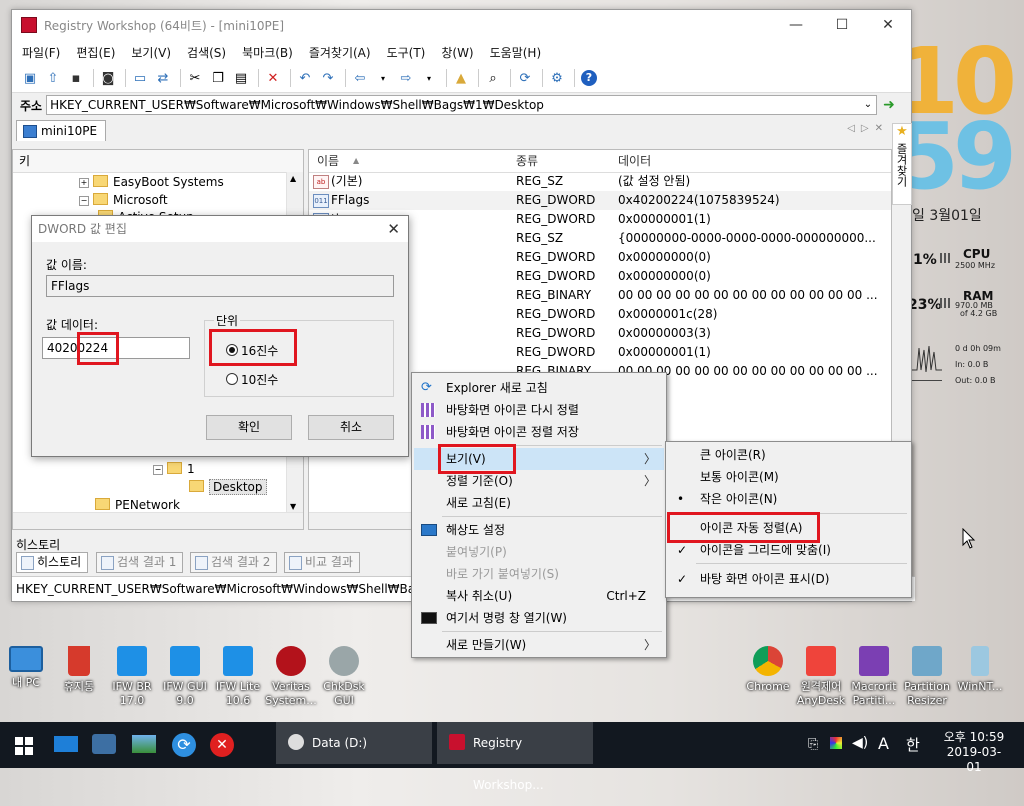 The height and width of the screenshot is (806, 1024). What do you see at coordinates (206, 52) in the screenshot?
I see `menu-search: 검색(S)` at bounding box center [206, 52].